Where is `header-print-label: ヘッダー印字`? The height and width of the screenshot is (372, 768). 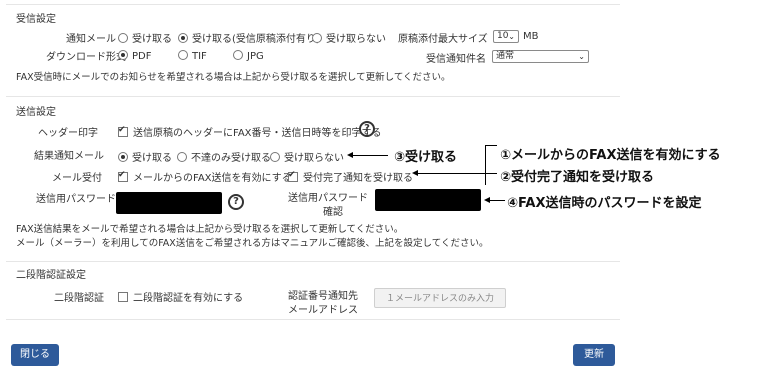
header-print-label: ヘッダー印字 is located at coordinates (68, 133).